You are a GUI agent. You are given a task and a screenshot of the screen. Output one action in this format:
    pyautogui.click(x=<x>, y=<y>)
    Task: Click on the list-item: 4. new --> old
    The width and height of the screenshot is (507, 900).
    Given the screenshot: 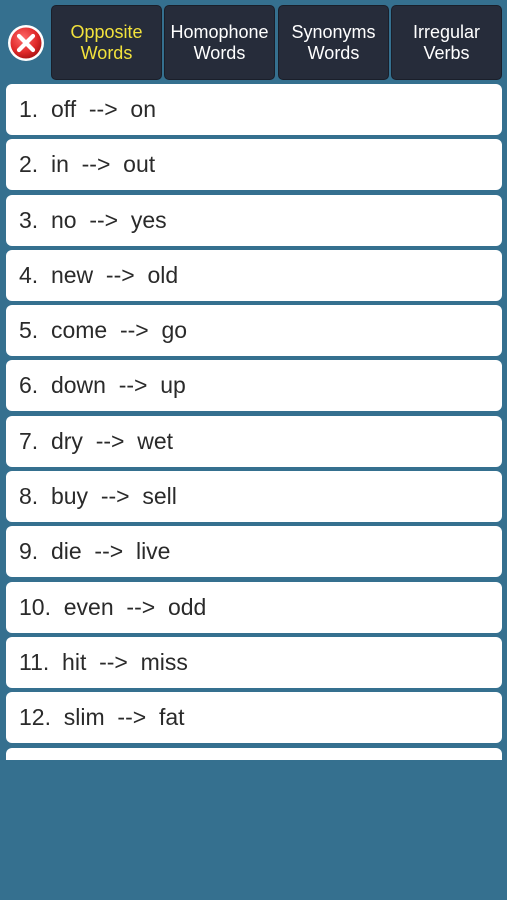 What is the action you would take?
    pyautogui.click(x=254, y=275)
    